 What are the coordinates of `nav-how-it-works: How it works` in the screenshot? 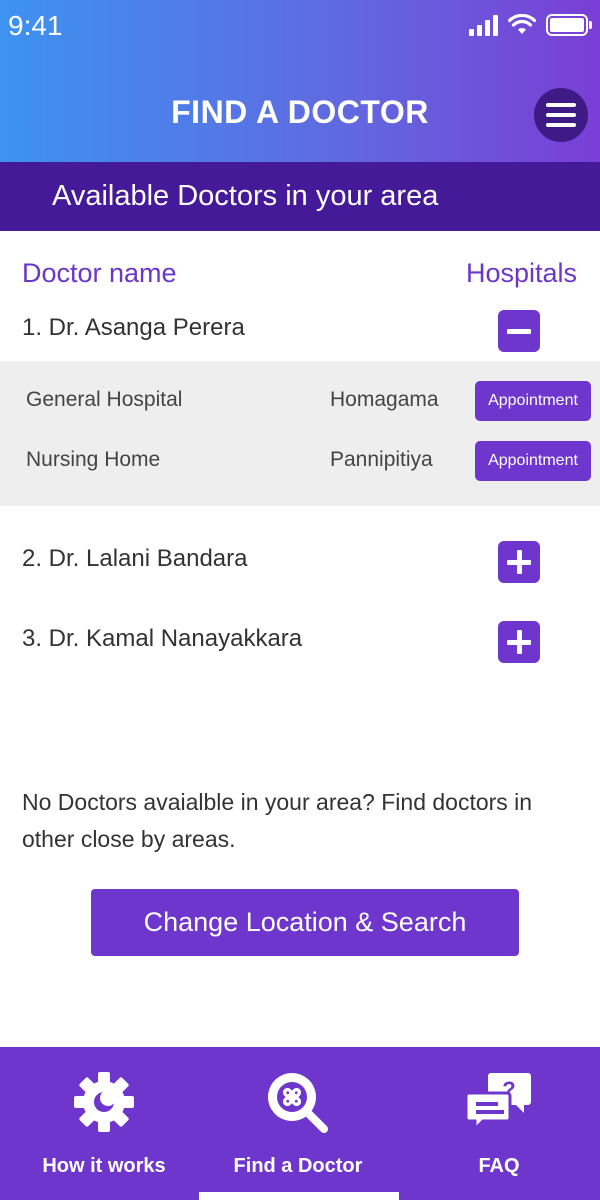 It's located at (104, 1123).